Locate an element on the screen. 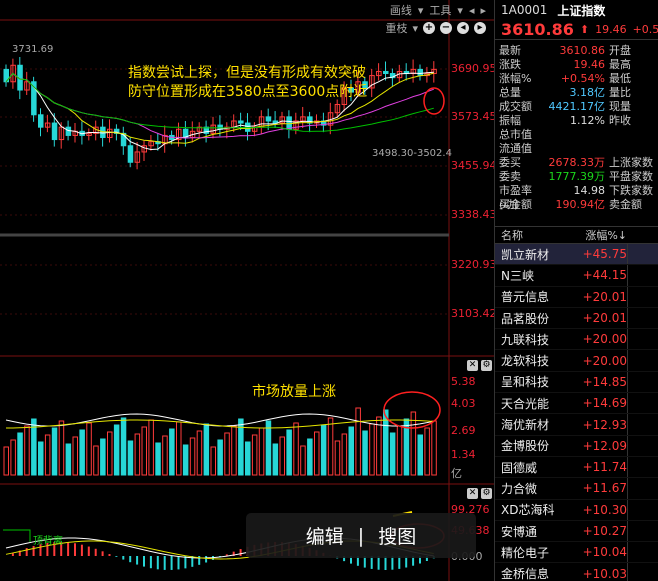 The width and height of the screenshot is (658, 581). stat-label: 市盈率(动) is located at coordinates (515, 197).